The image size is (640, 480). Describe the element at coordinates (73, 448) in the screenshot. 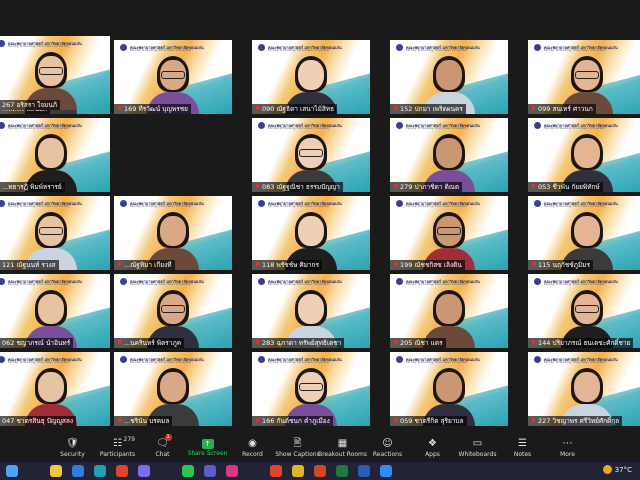

I see `security-button: 🛡 Security` at that location.